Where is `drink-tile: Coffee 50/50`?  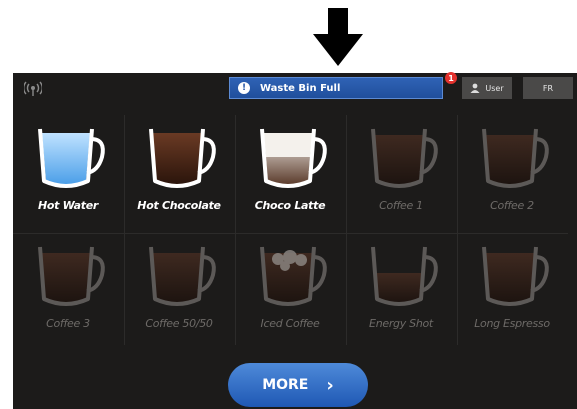
drink-tile: Coffee 50/50 is located at coordinates (179, 289).